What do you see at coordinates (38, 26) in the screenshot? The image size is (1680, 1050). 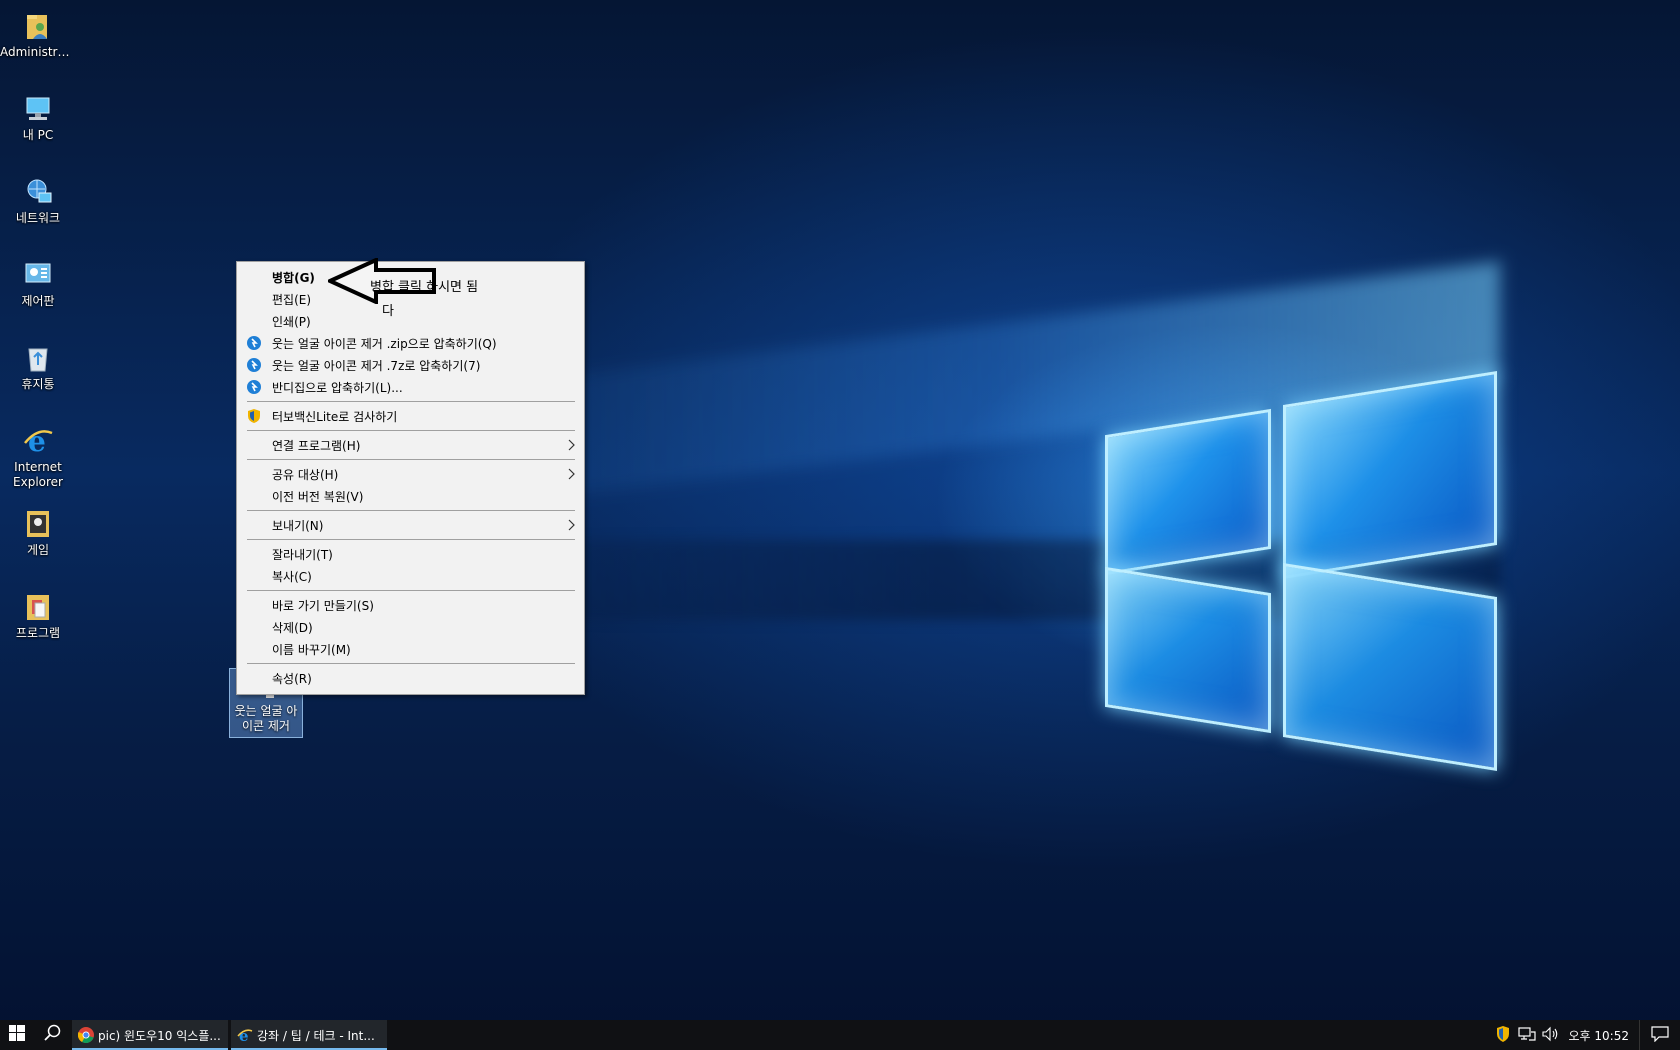 I see `user-folder-icon` at bounding box center [38, 26].